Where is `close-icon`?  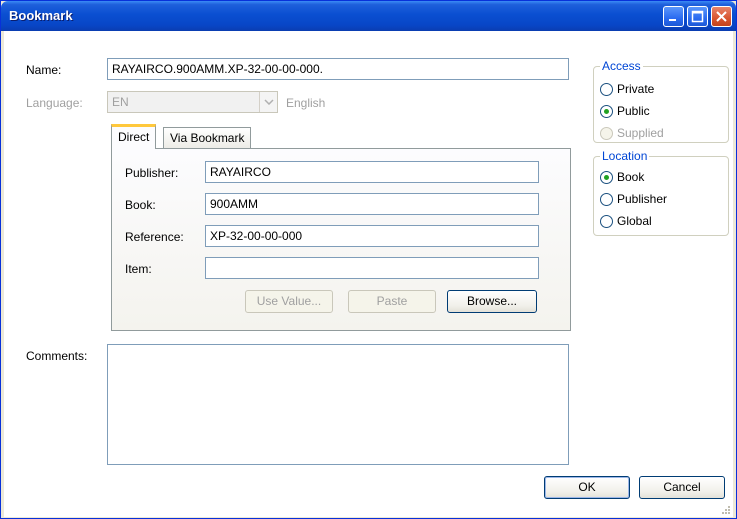 close-icon is located at coordinates (721, 16).